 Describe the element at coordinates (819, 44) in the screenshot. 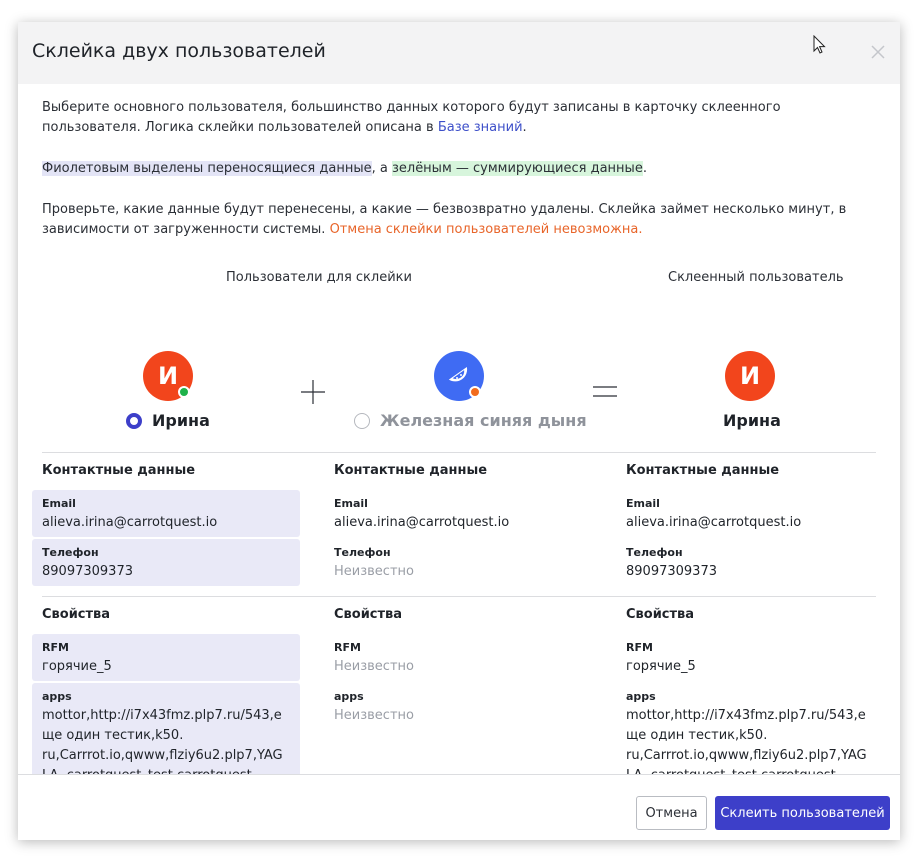

I see `mouse-cursor-icon` at that location.